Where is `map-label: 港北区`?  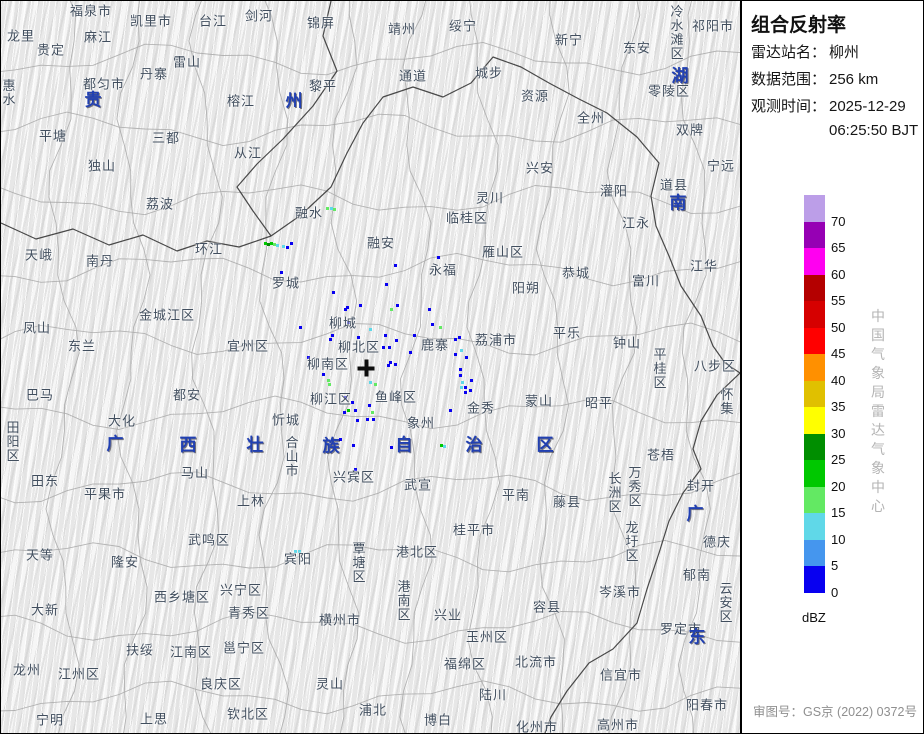 map-label: 港北区 is located at coordinates (417, 552).